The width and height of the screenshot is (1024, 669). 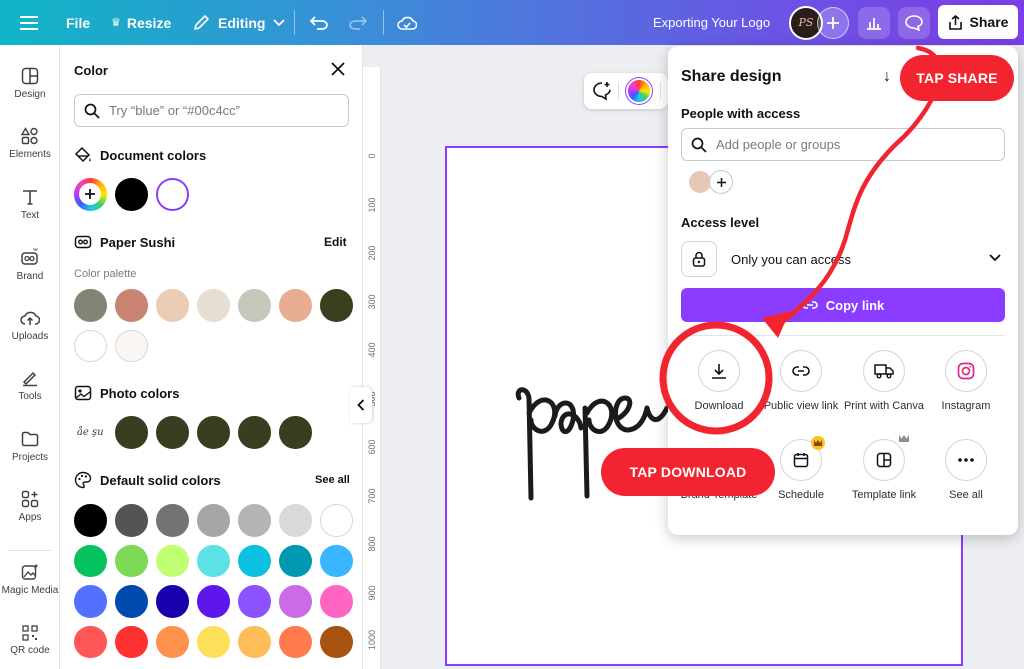 What do you see at coordinates (626, 91) in the screenshot?
I see `floating-toolbar` at bounding box center [626, 91].